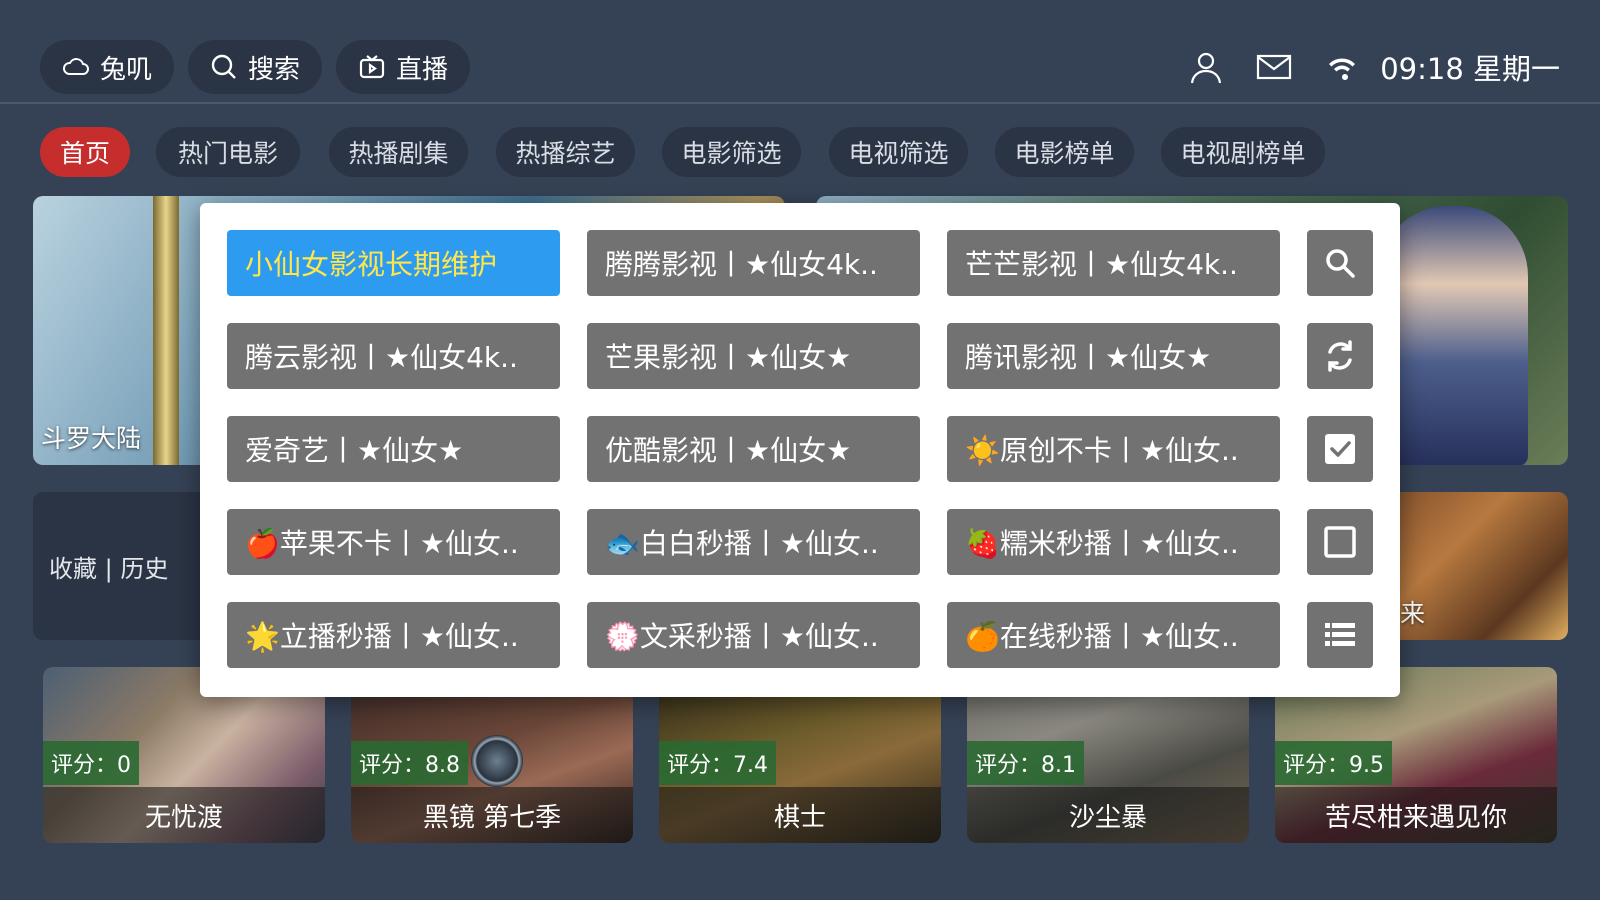  What do you see at coordinates (753, 542) in the screenshot?
I see `source-option: 🐟白白秒播丨★仙女..` at bounding box center [753, 542].